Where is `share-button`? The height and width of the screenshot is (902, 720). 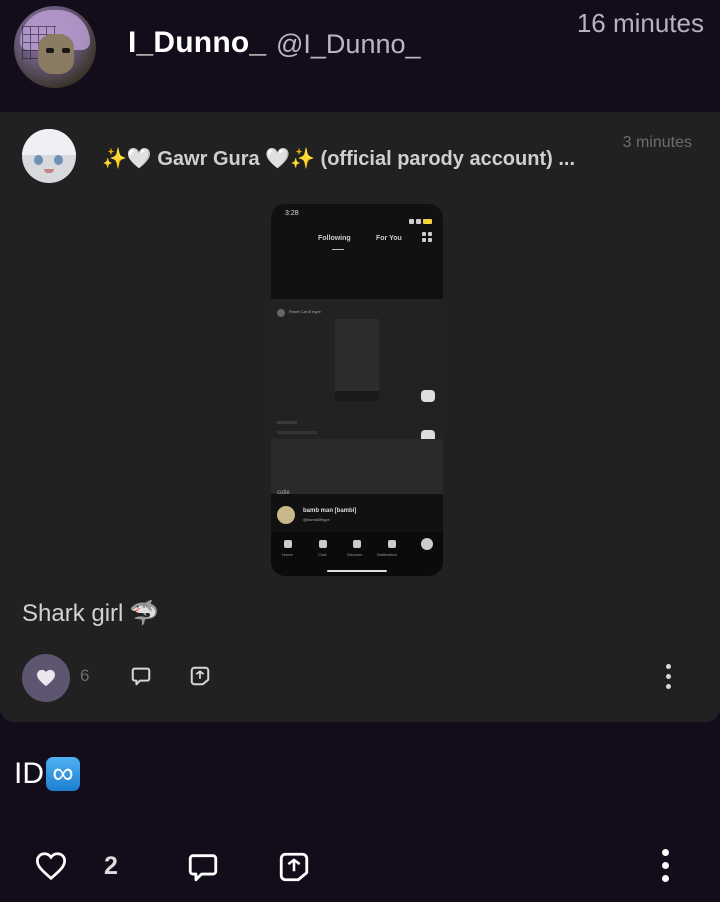
share-button is located at coordinates (294, 869).